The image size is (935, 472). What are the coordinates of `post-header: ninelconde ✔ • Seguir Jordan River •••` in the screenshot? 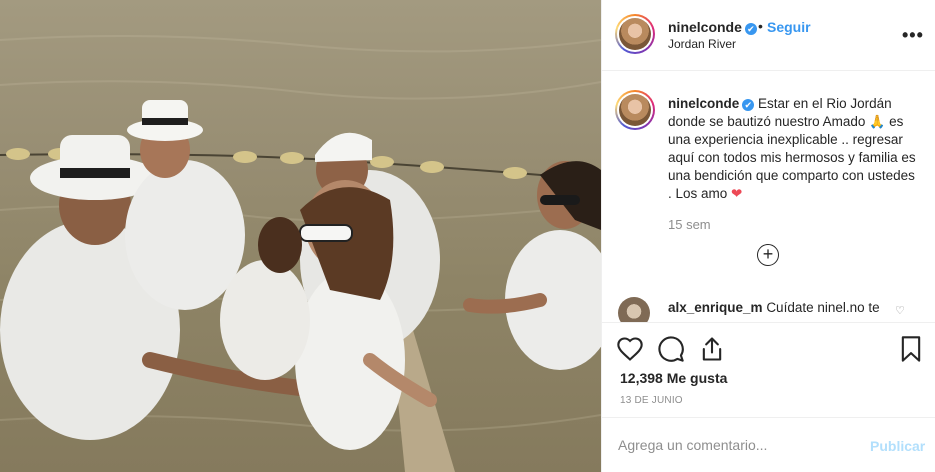 It's located at (768, 35).